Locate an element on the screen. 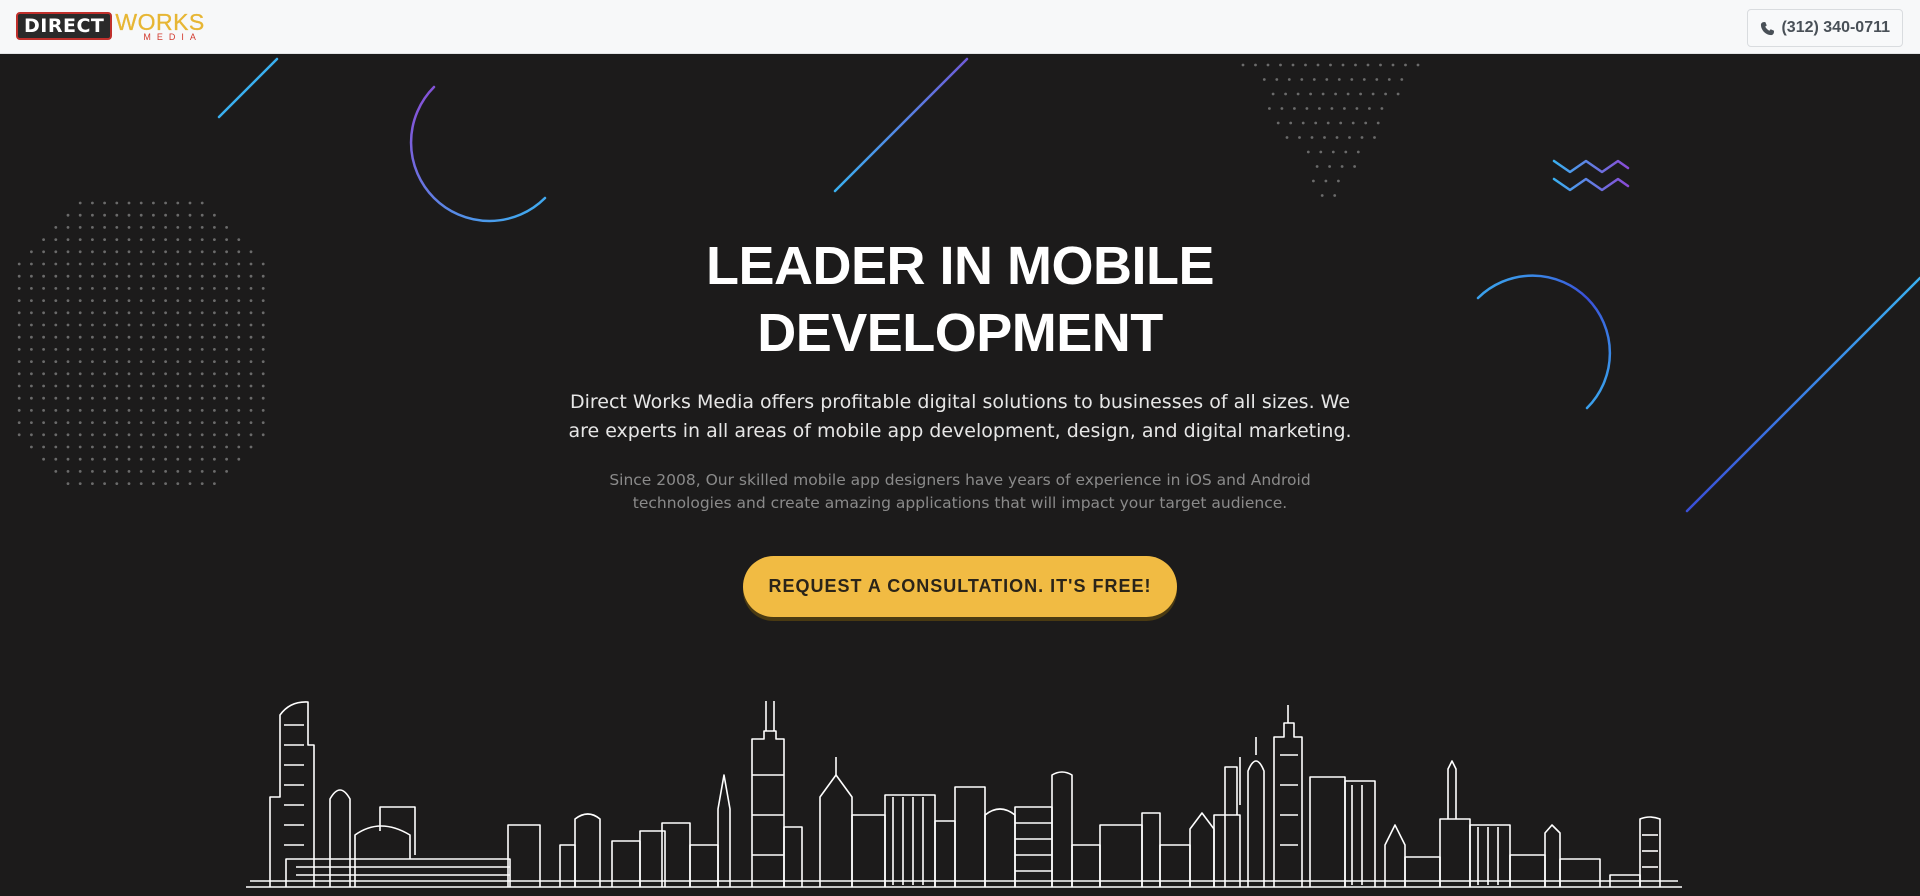  brand-logo: DIRECT WORKS MEDIA is located at coordinates (110, 24).